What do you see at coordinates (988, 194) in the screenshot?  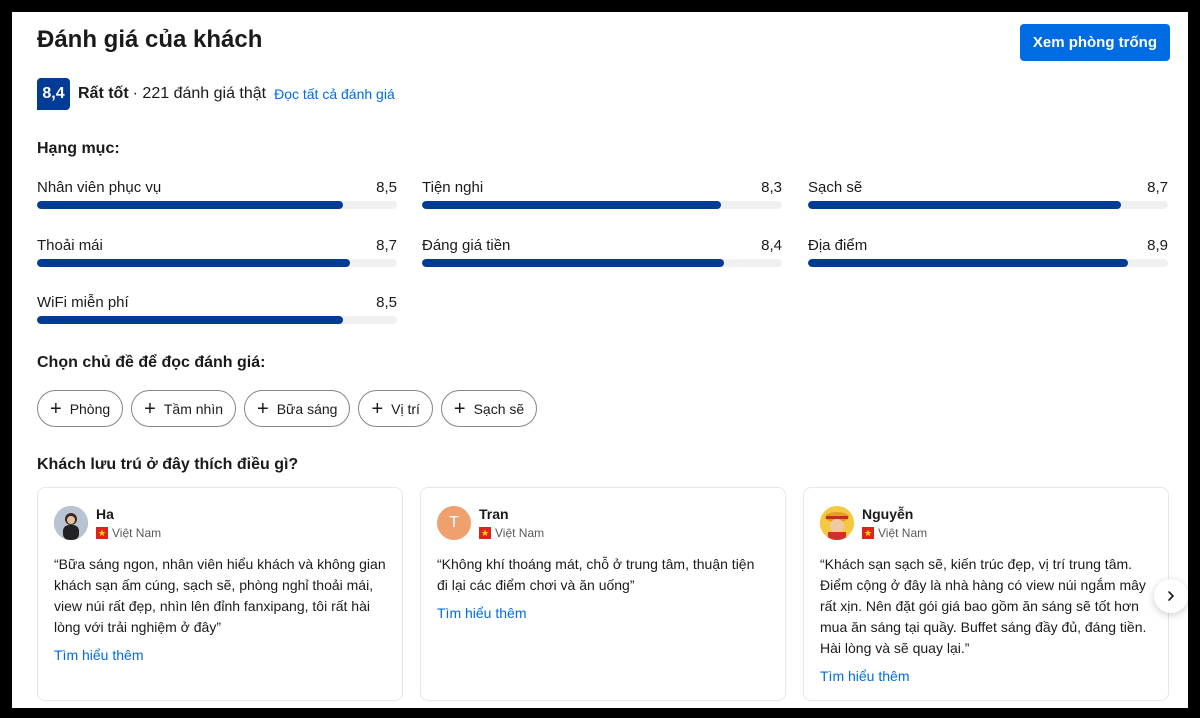 I see `category-cleanliness: Sạch sẽ 8,7` at bounding box center [988, 194].